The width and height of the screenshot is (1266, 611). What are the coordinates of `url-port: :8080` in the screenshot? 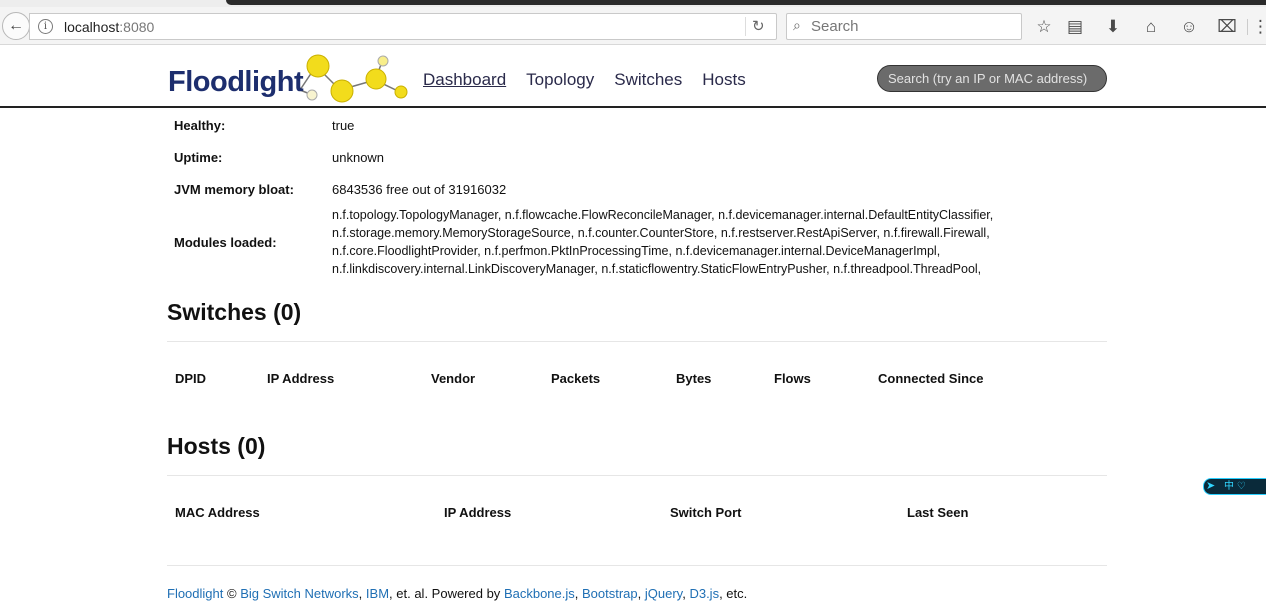 It's located at (137, 27).